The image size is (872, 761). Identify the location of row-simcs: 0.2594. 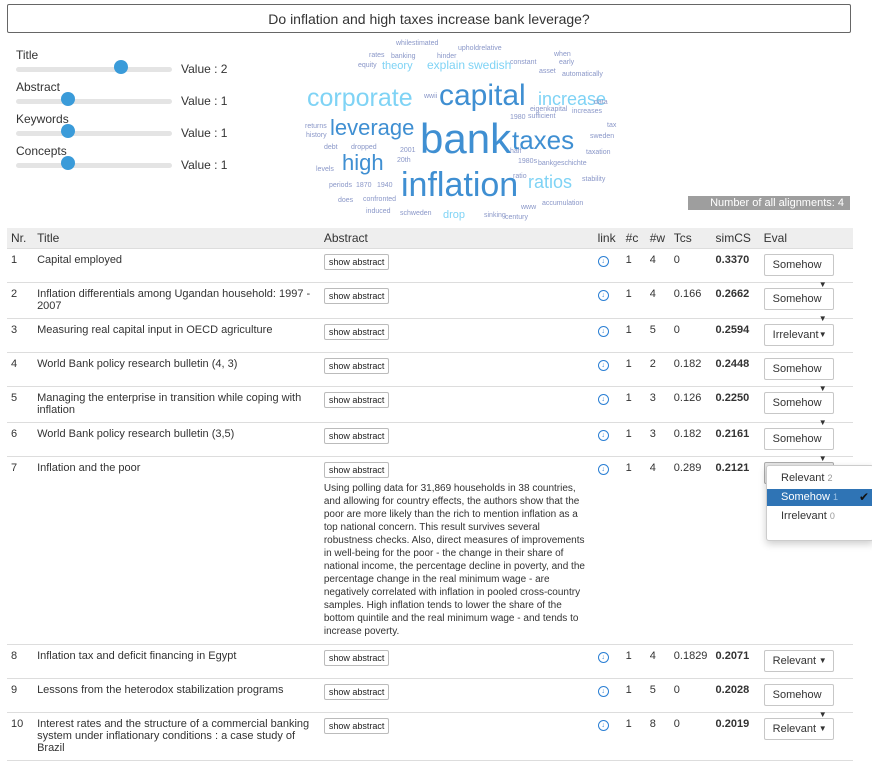
(735, 335).